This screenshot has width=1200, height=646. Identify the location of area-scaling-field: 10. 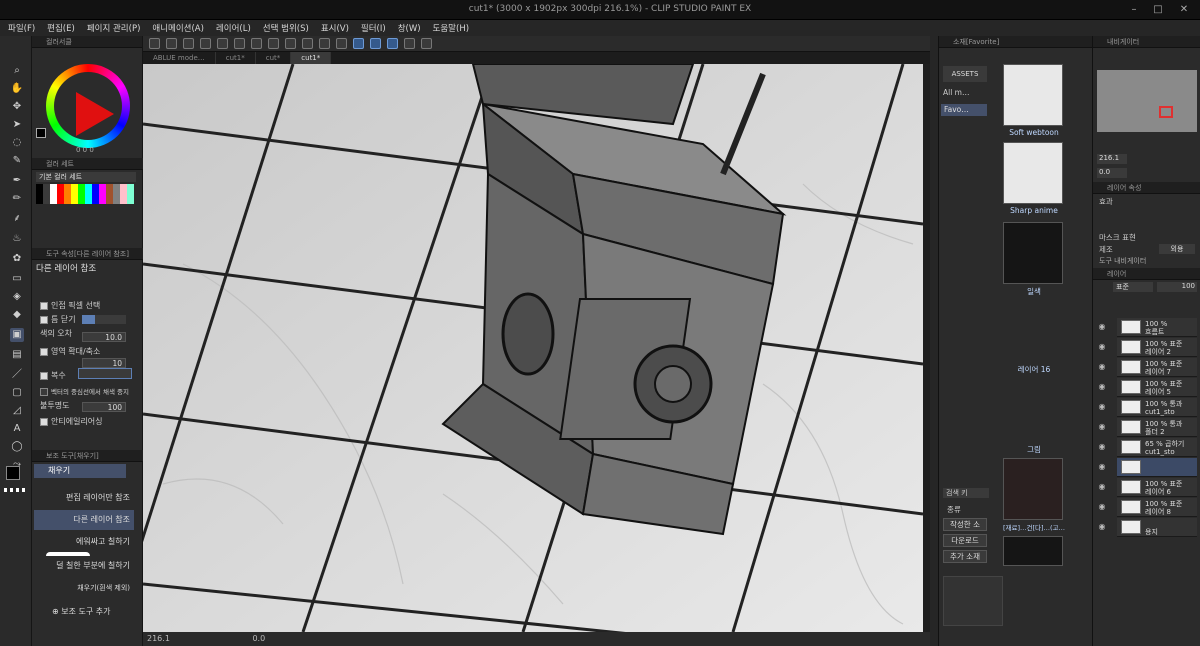
(104, 363).